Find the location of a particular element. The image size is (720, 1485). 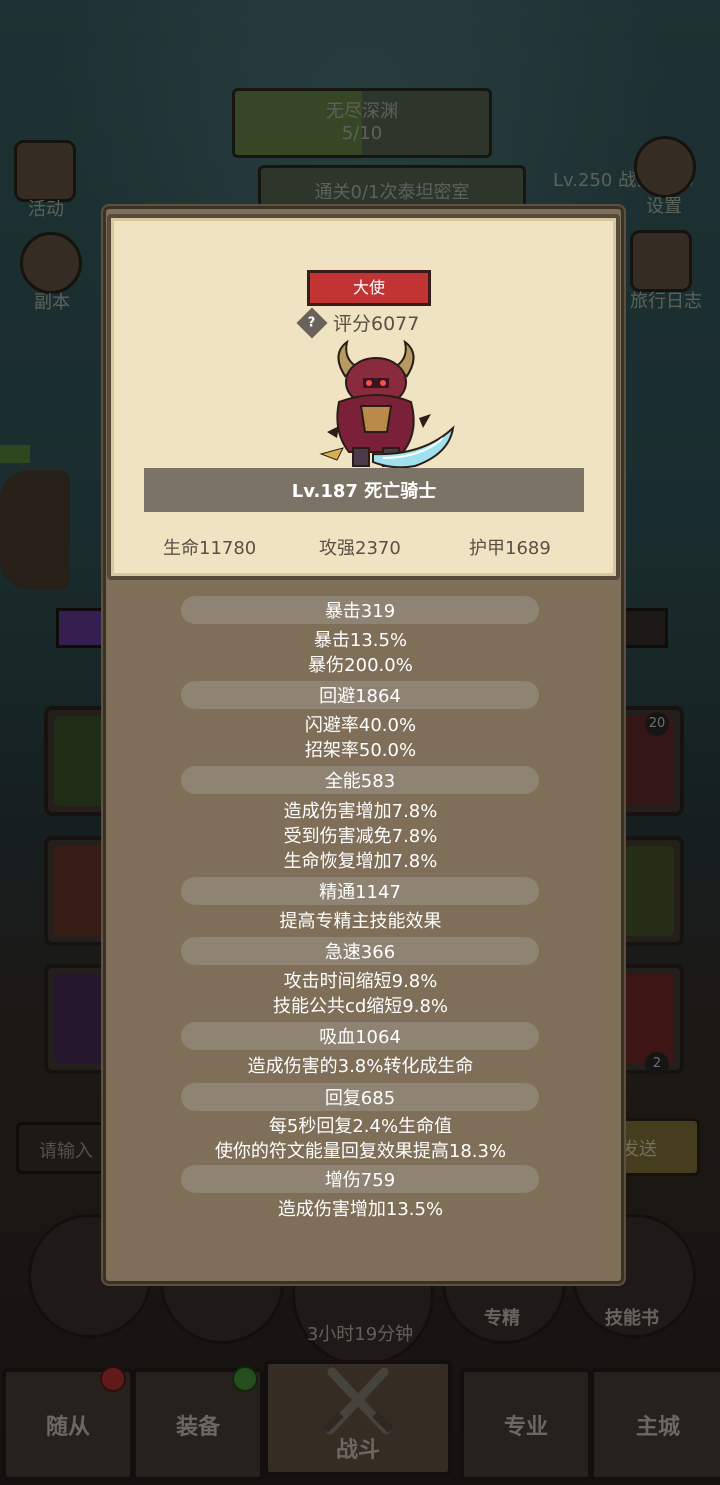

unit-name-bar: Lv.187 死亡骑士 is located at coordinates (364, 490).